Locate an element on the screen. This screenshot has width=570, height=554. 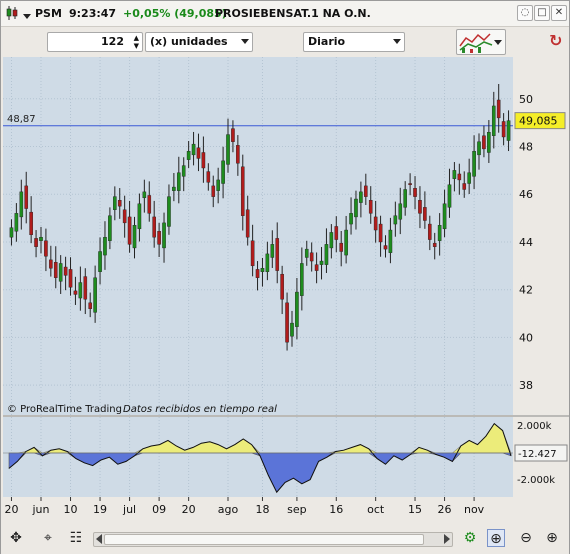
chart-style-button is located at coordinates (481, 42).